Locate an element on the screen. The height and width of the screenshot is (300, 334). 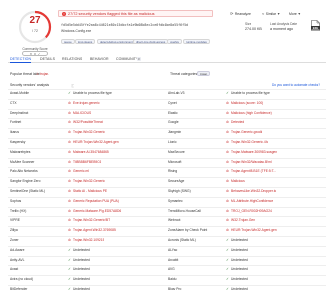
automate-checks-link: Do you want to automate checks? is located at coordinates (296, 85).